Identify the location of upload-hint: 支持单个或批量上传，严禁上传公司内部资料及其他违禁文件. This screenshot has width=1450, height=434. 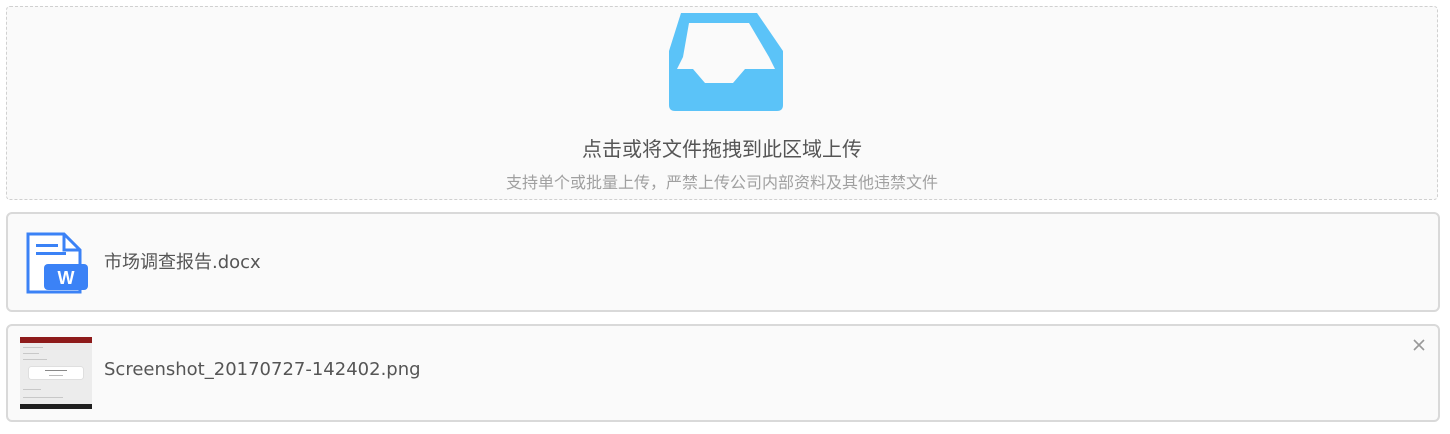
(721, 182).